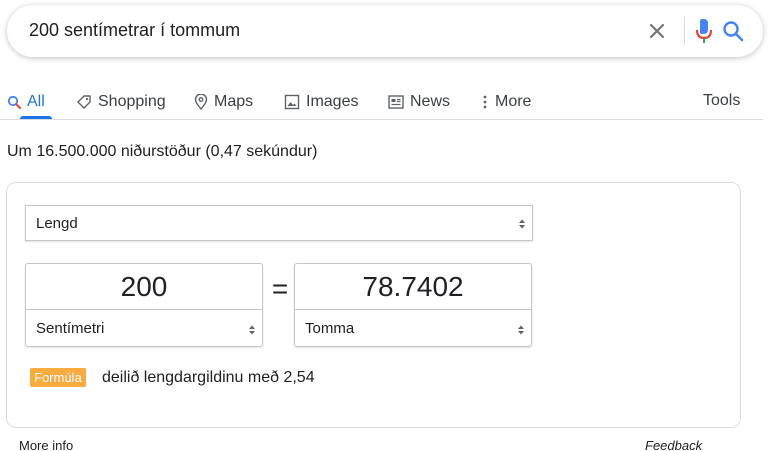 The image size is (775, 451). Describe the element at coordinates (292, 102) in the screenshot. I see `image-icon` at that location.